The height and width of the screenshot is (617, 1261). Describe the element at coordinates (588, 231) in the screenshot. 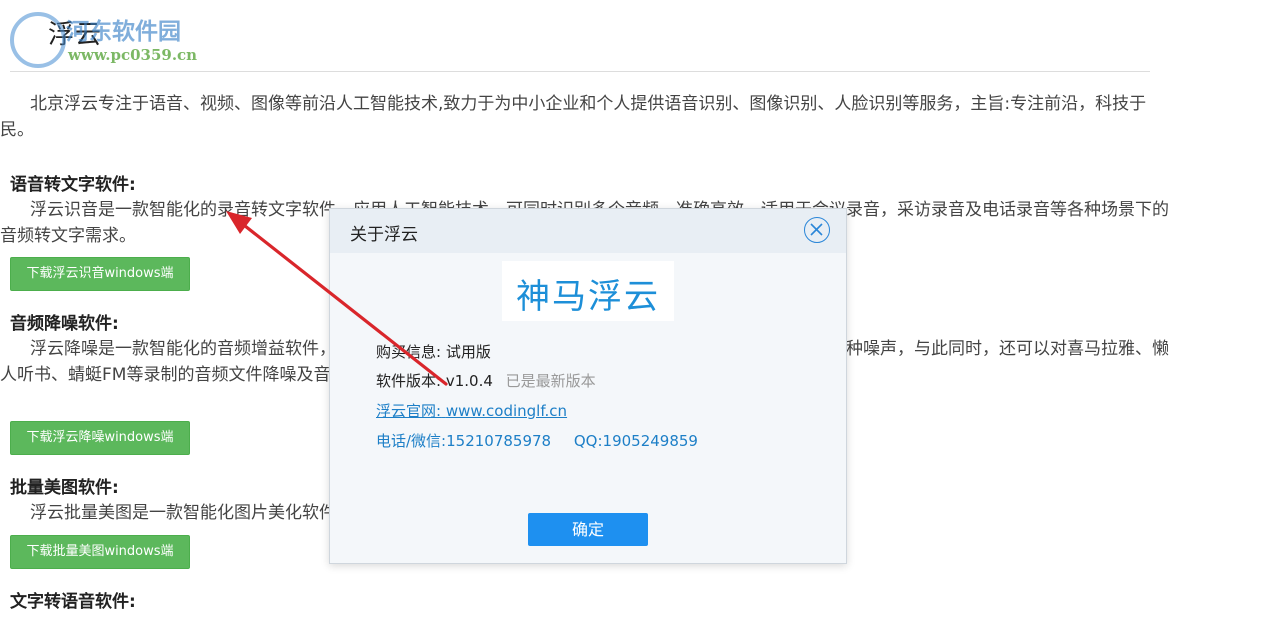

I see `dialog-header: 关于浮云` at that location.